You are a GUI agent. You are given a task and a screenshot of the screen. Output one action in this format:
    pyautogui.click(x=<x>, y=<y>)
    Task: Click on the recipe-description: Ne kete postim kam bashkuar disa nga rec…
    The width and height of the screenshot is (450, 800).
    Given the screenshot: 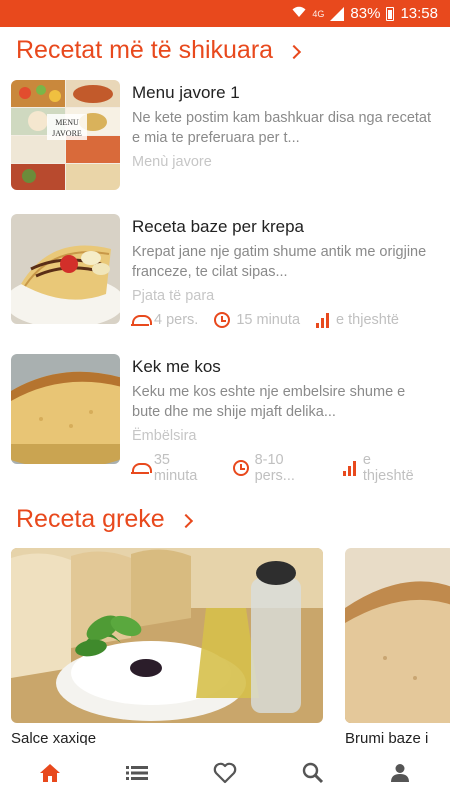 What is the action you would take?
    pyautogui.click(x=282, y=128)
    